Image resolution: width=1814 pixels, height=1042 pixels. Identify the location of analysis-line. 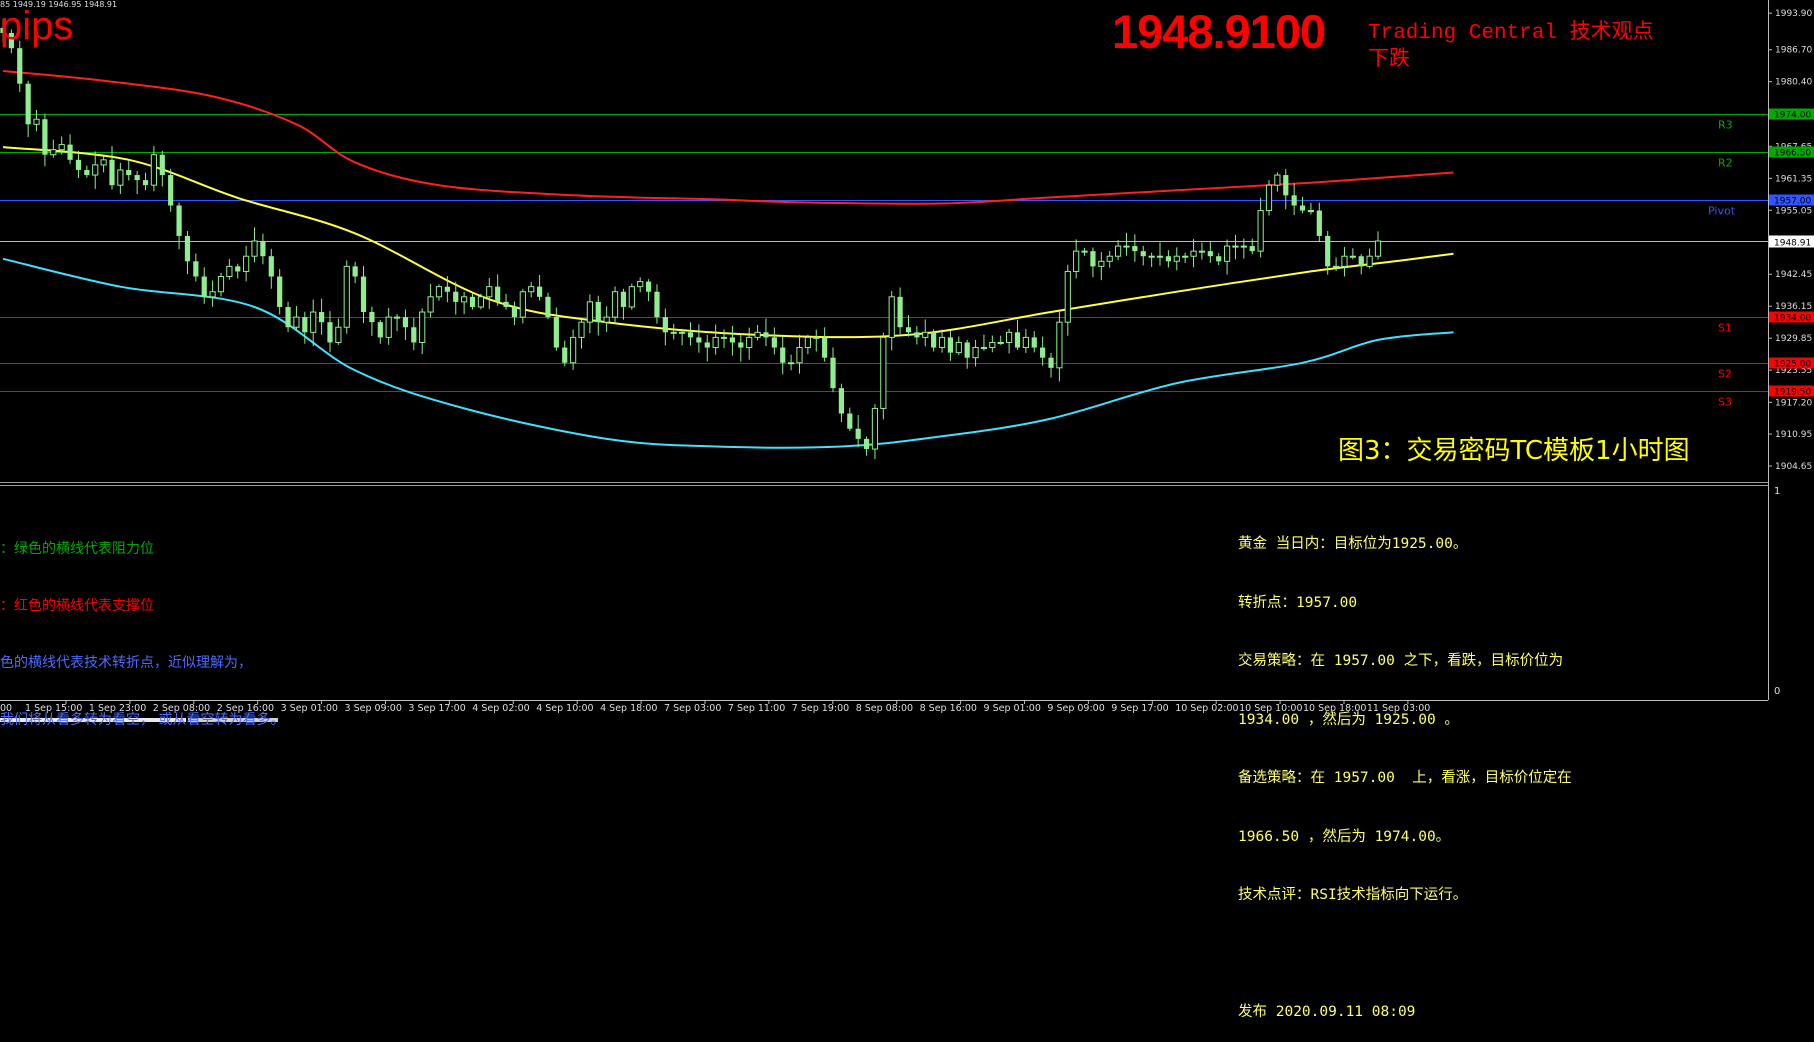
(1405, 955).